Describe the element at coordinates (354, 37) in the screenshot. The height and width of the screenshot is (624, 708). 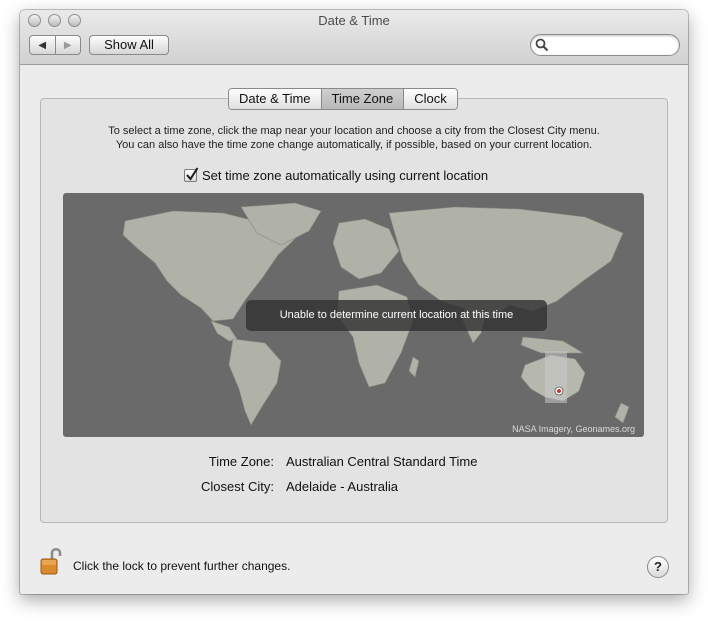
I see `title-bar: Date & Time ◀ ▶ Show All` at that location.